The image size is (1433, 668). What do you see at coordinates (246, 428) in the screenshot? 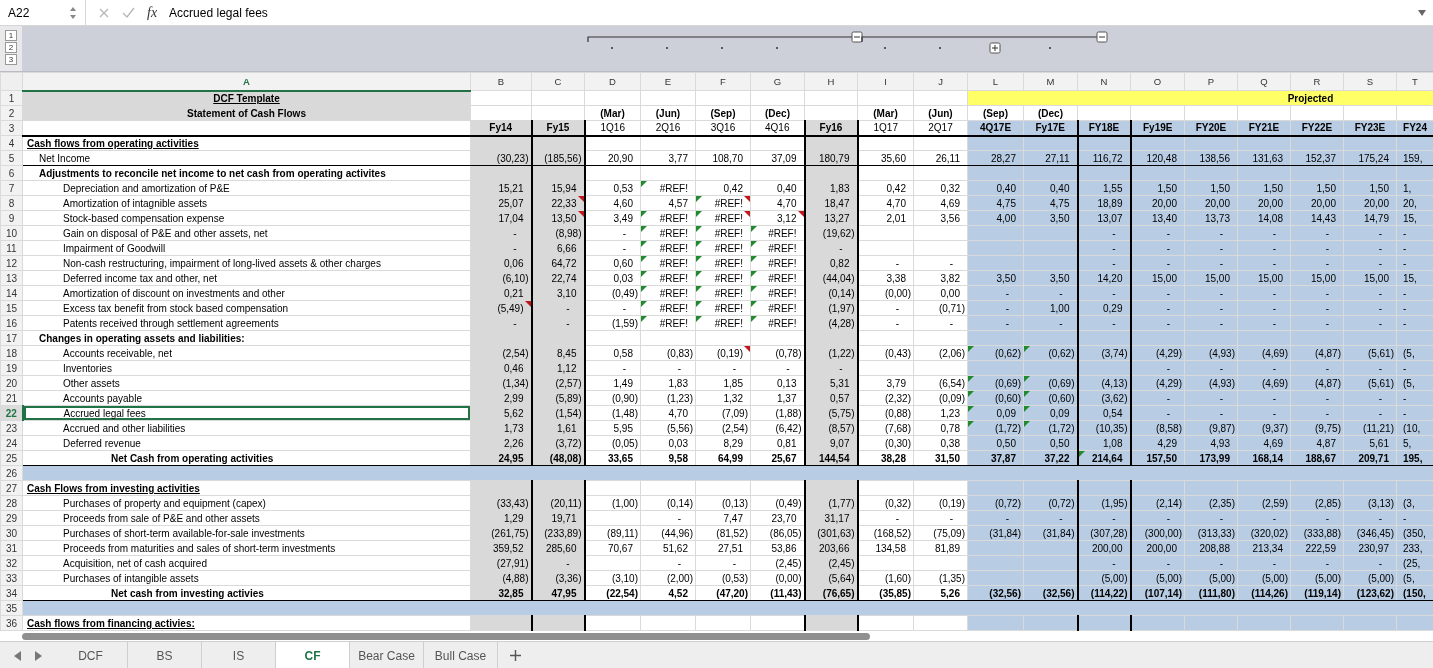
I see `row-label: Accrued and other liabilities` at bounding box center [246, 428].